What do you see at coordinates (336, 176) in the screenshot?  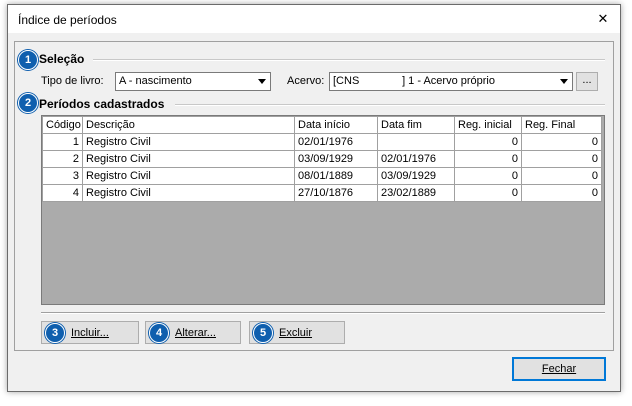 I see `table-cell: 08/01/1889` at bounding box center [336, 176].